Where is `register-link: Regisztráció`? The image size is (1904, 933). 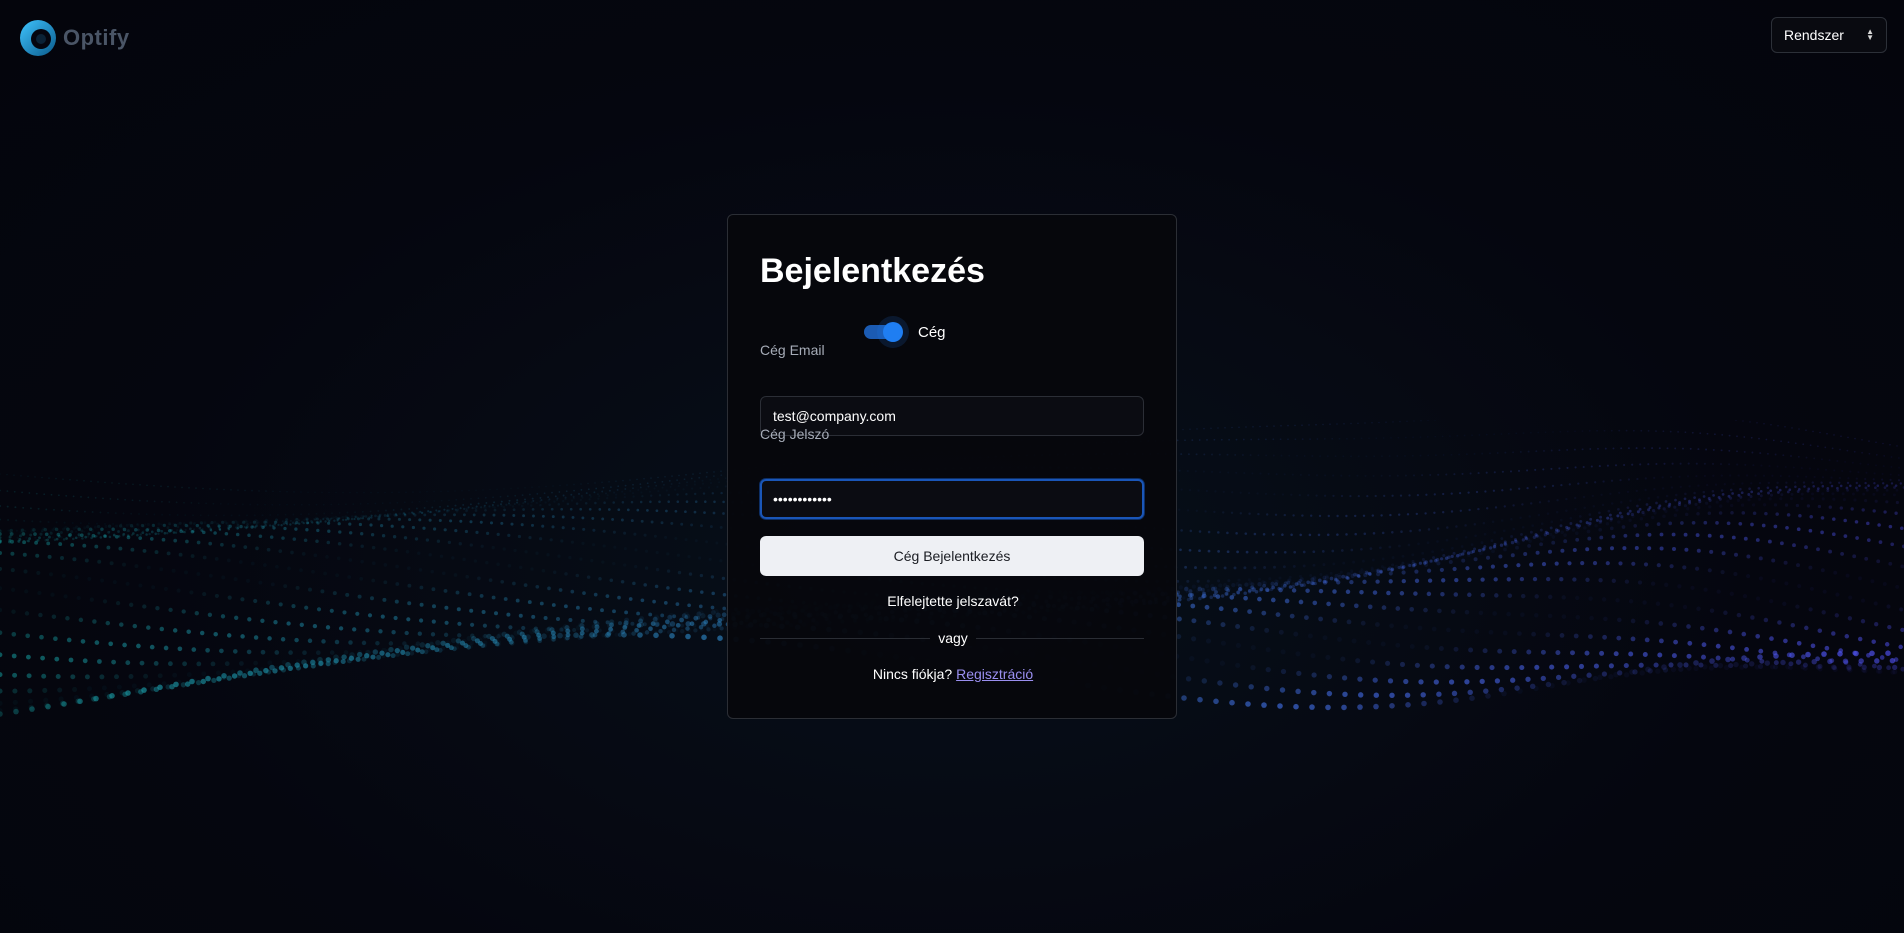 register-link: Regisztráció is located at coordinates (994, 674).